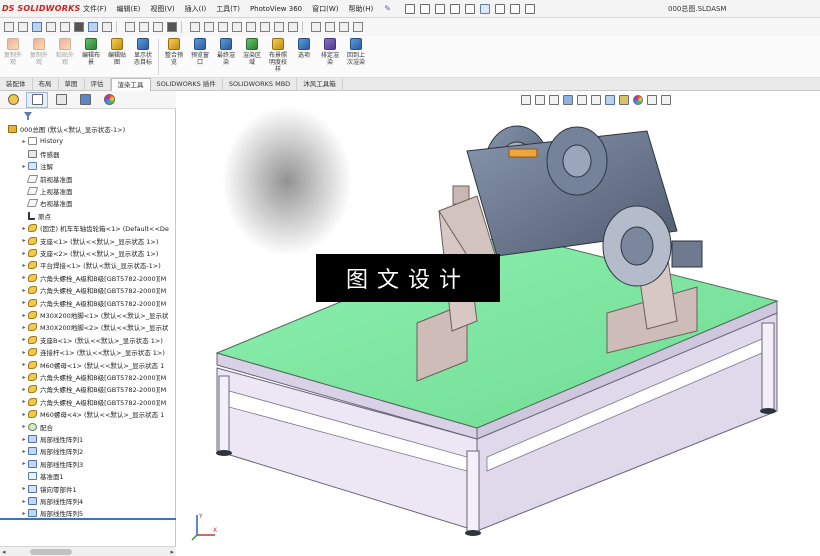  I want to click on hide-show-icon, so click(172, 27).